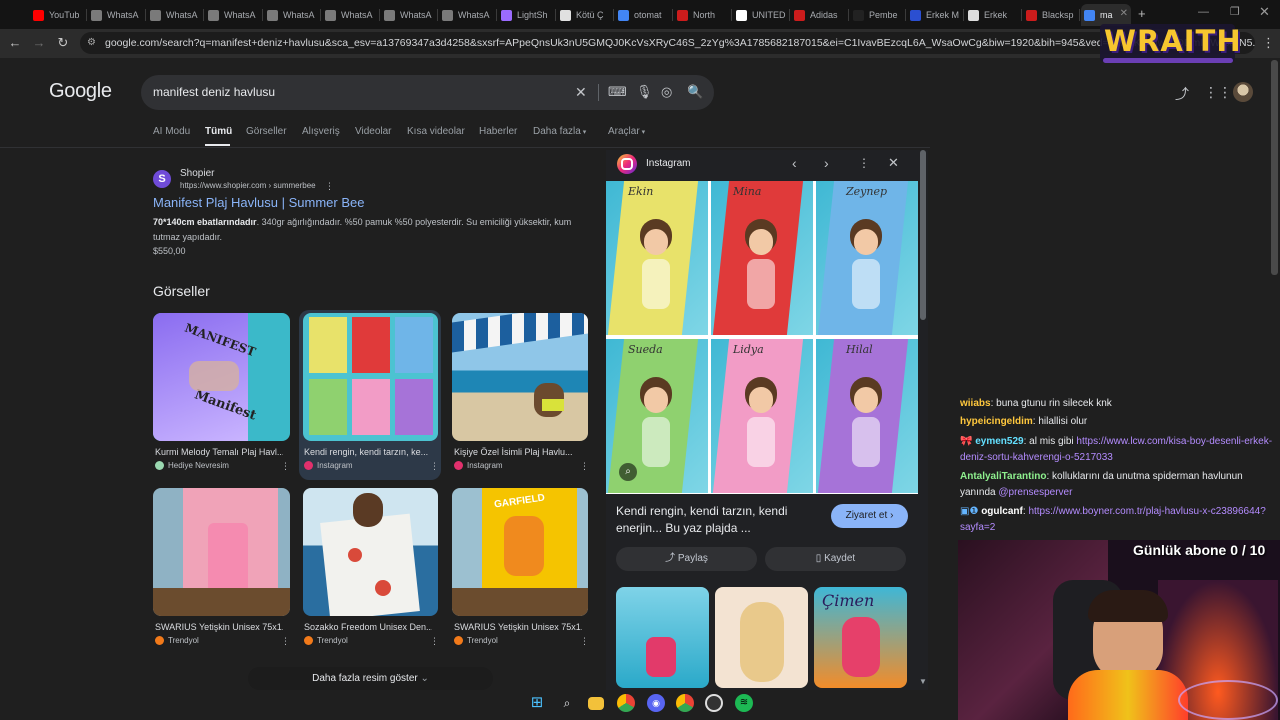  Describe the element at coordinates (860, 637) in the screenshot. I see `related-image-3: Çimen` at that location.